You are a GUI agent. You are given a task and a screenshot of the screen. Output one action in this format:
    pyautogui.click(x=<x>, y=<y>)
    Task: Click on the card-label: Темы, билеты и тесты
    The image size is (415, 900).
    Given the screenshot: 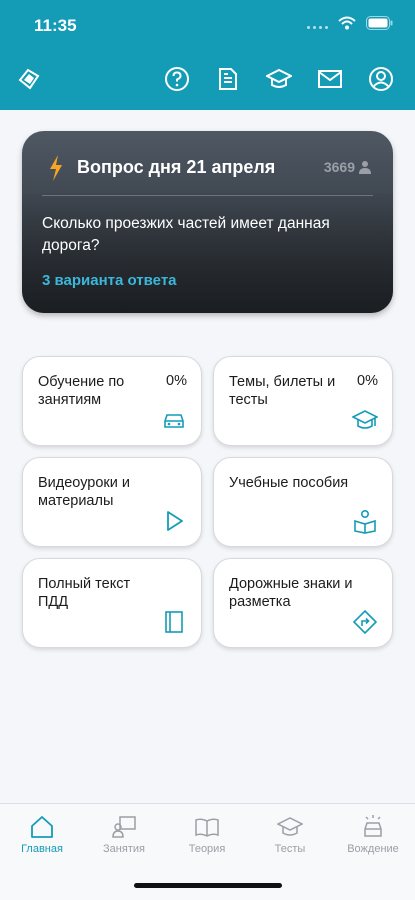 What is the action you would take?
    pyautogui.click(x=282, y=391)
    